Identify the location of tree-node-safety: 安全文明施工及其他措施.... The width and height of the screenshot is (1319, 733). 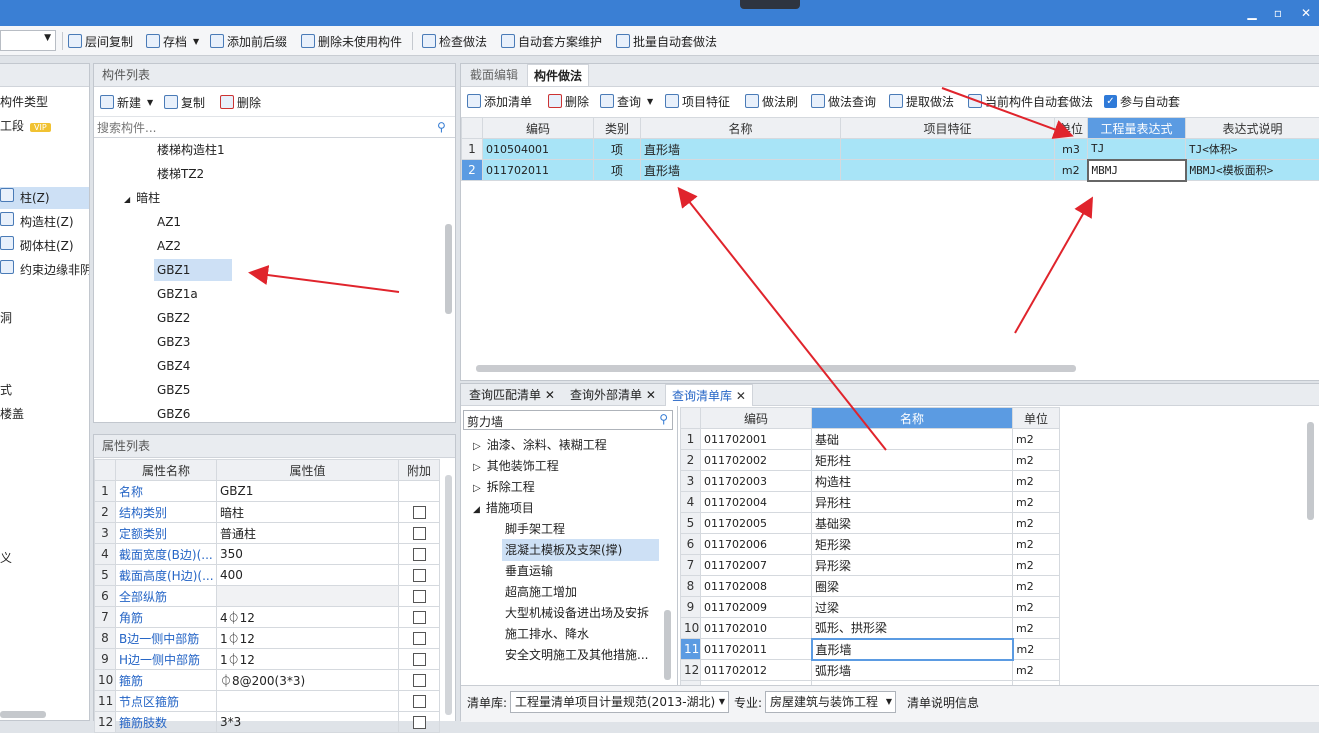
(576, 655).